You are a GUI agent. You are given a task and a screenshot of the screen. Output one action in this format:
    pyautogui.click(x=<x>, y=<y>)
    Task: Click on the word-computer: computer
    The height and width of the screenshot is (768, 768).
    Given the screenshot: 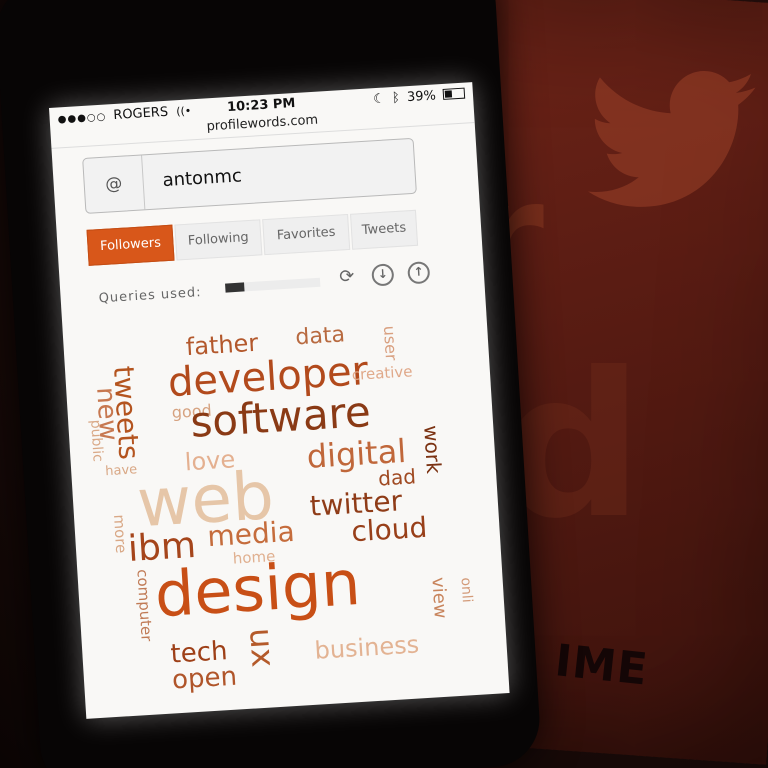 What is the action you would take?
    pyautogui.click(x=144, y=605)
    